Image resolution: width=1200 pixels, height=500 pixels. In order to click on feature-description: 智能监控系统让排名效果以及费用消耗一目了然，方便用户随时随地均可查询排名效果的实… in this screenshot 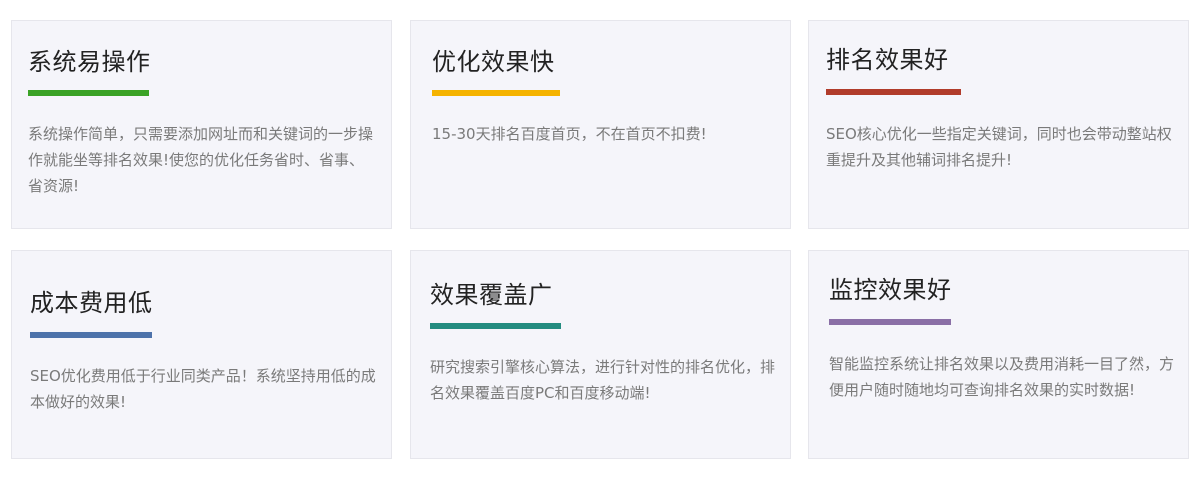, I will do `click(1002, 377)`.